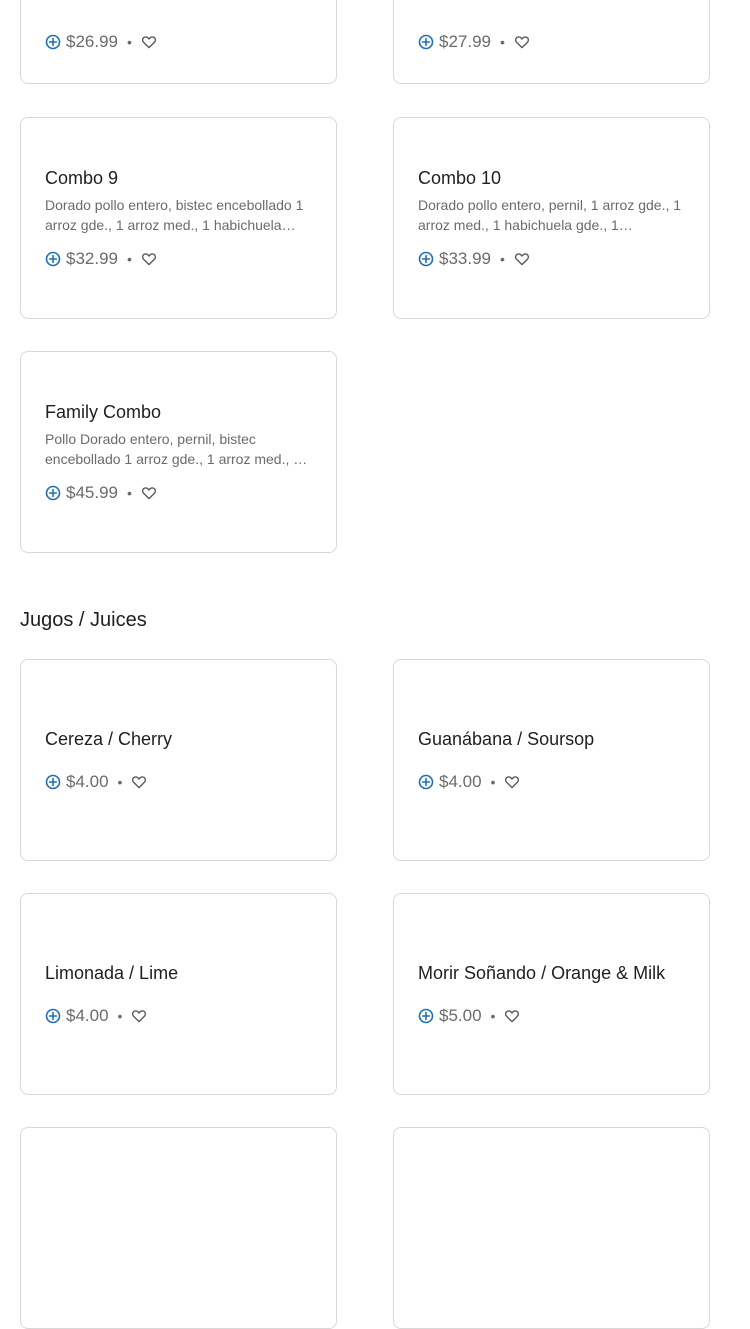  I want to click on menu-item-meta: $27.99 •, so click(552, 42).